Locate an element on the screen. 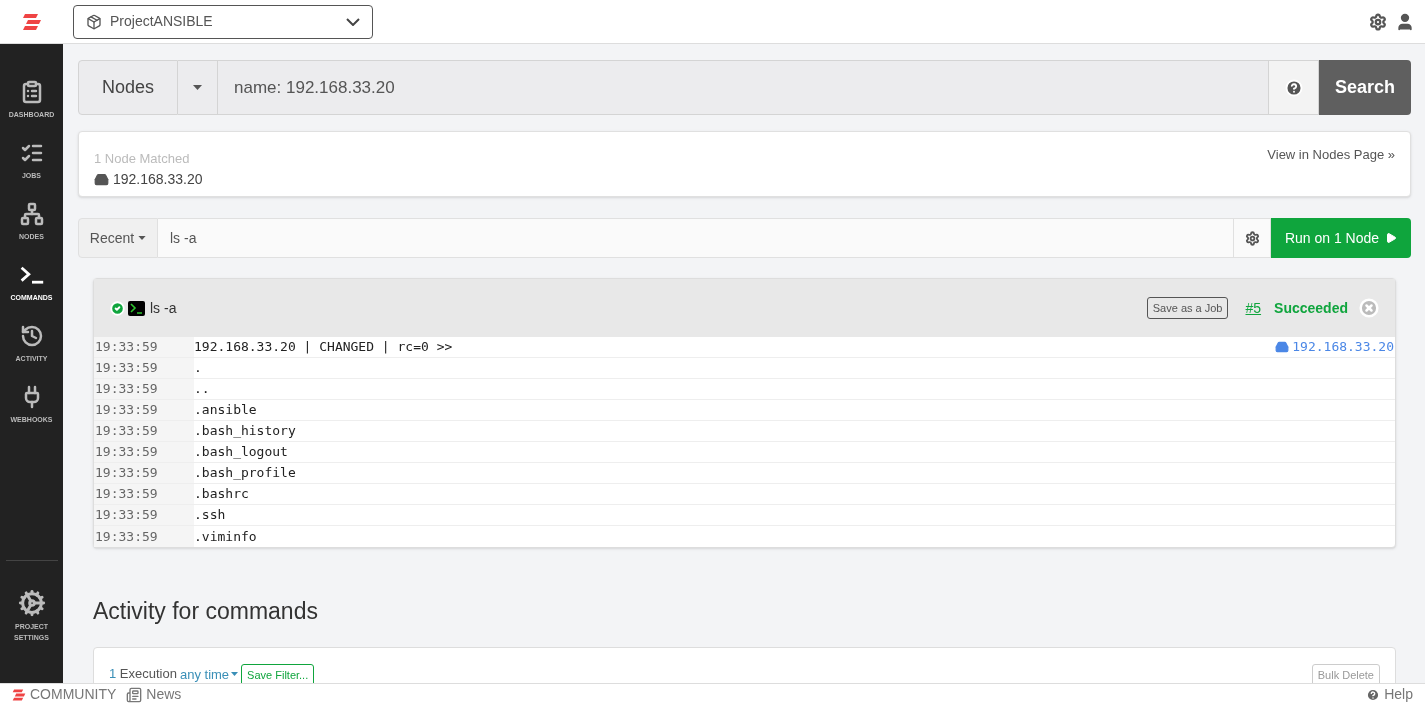 The width and height of the screenshot is (1425, 705). output-line: .bashrc is located at coordinates (222, 494).